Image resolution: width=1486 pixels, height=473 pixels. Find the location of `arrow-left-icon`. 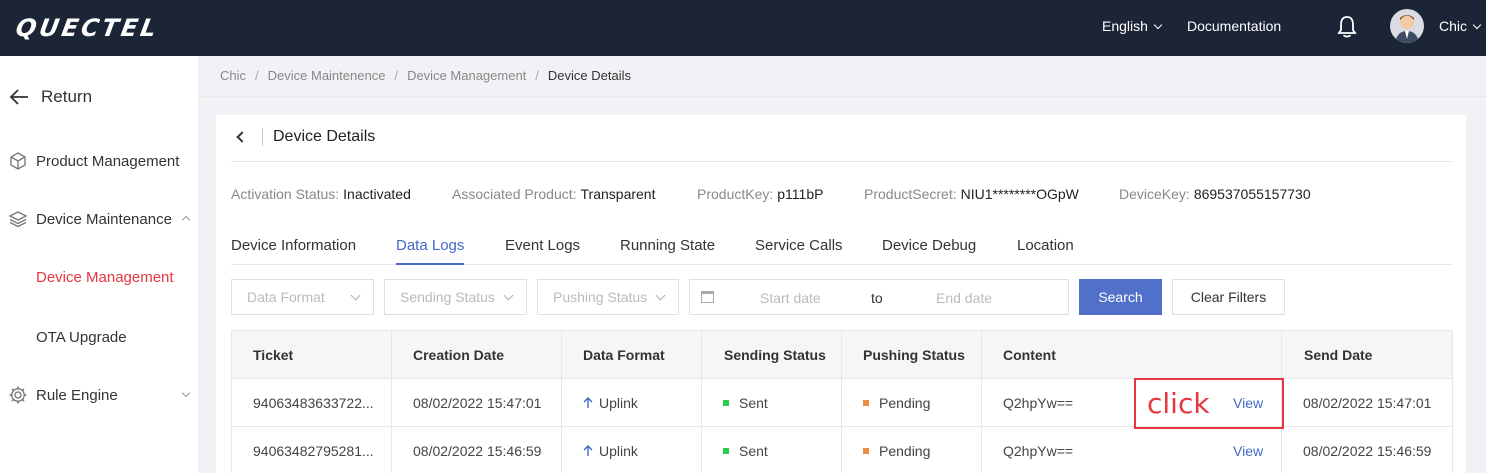

arrow-left-icon is located at coordinates (18, 97).